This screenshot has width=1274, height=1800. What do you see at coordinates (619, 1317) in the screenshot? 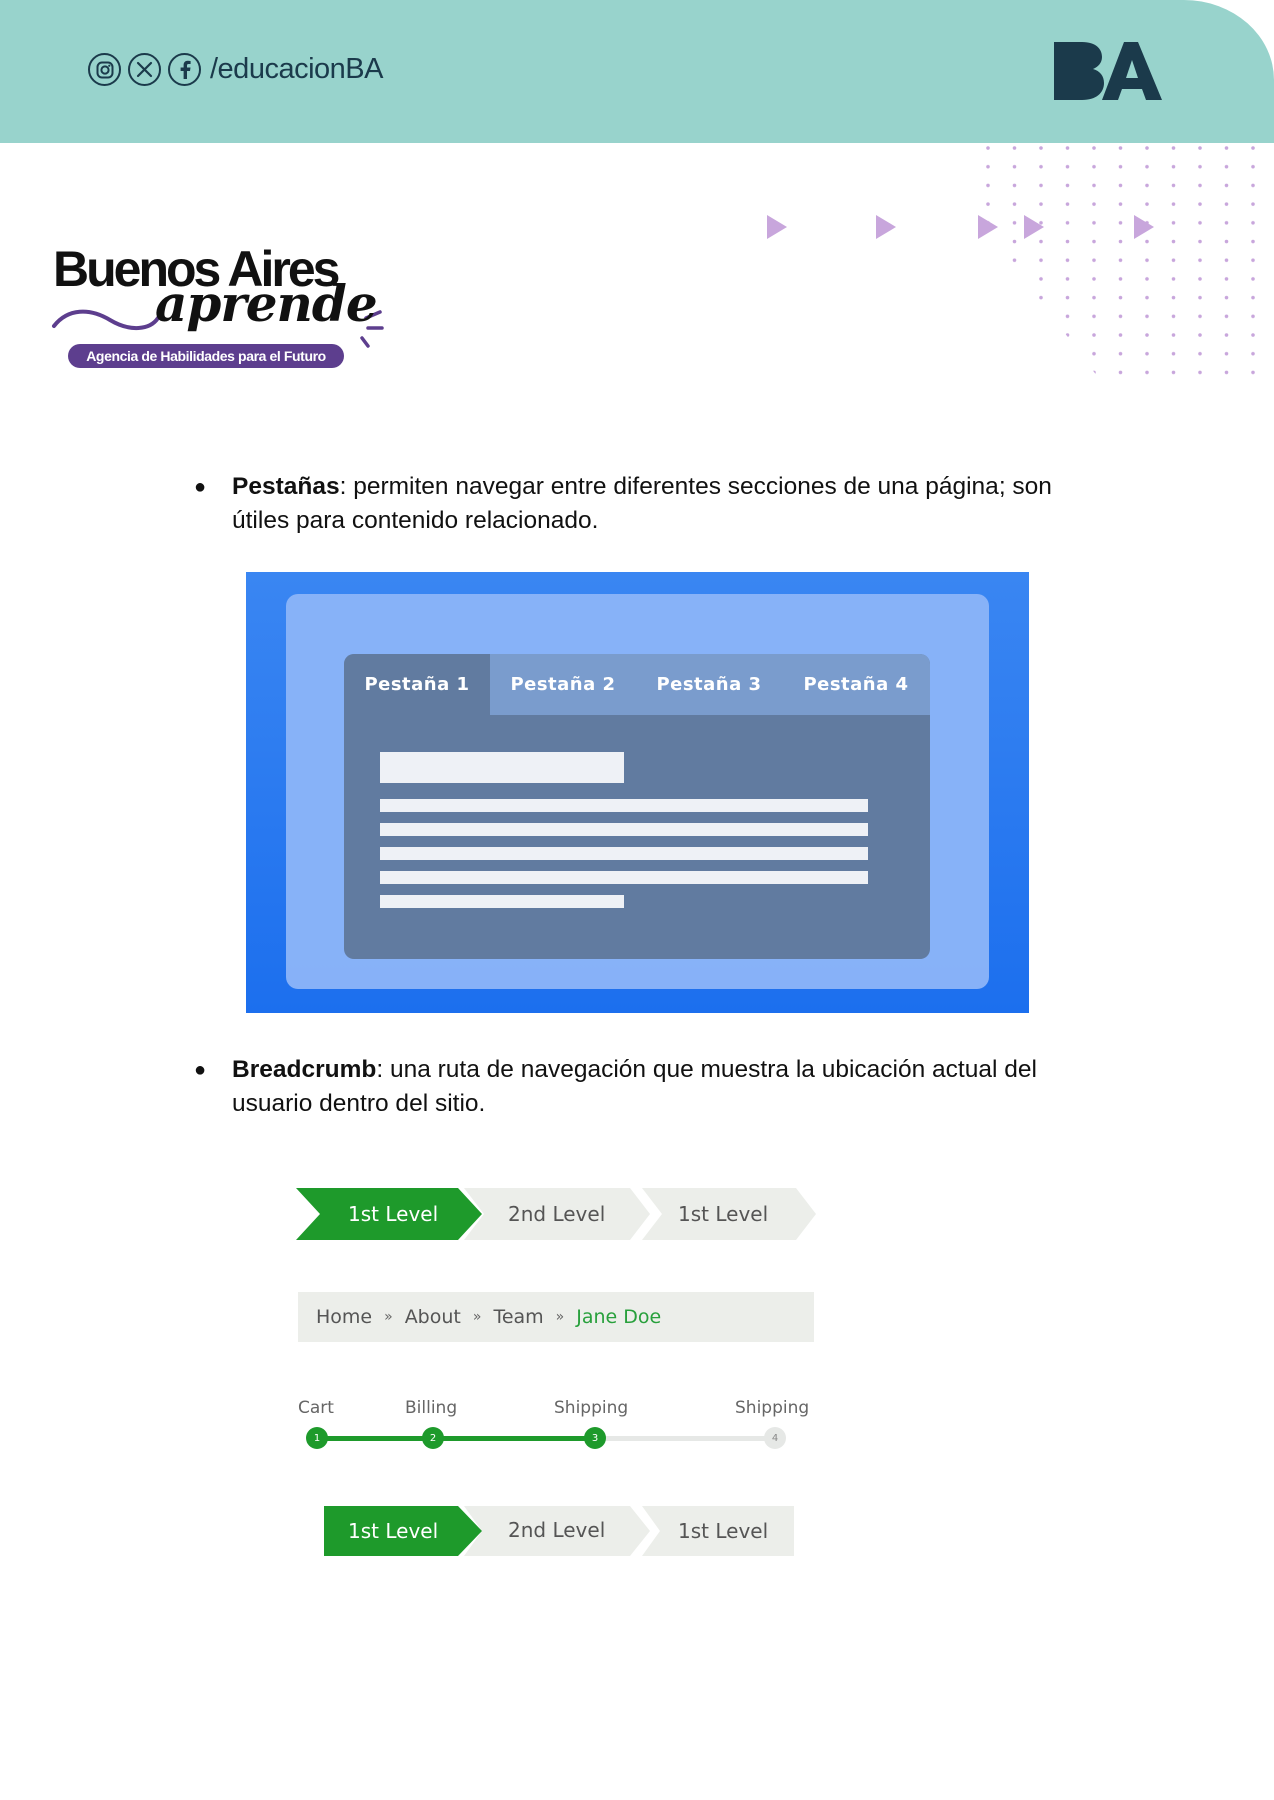
I see `crumb-current: Jane Doe` at bounding box center [619, 1317].